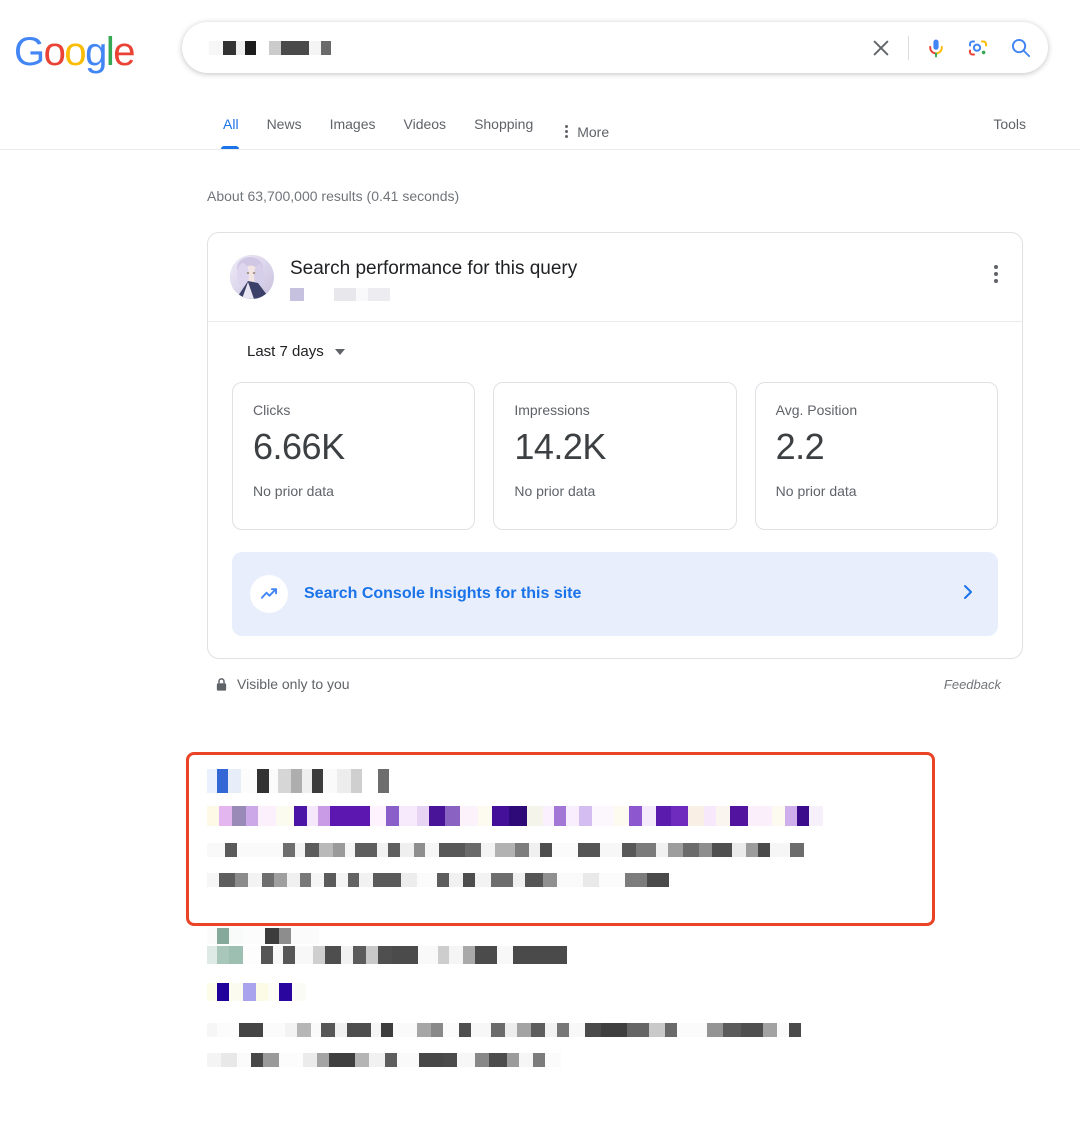  What do you see at coordinates (353, 124) in the screenshot?
I see `tab-images: Images` at bounding box center [353, 124].